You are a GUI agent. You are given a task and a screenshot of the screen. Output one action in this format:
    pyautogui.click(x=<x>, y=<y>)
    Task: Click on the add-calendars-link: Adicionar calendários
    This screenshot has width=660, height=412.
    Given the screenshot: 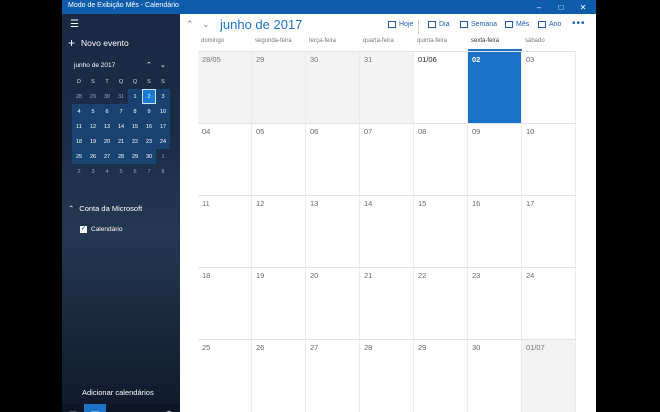 What is the action you would take?
    pyautogui.click(x=118, y=392)
    